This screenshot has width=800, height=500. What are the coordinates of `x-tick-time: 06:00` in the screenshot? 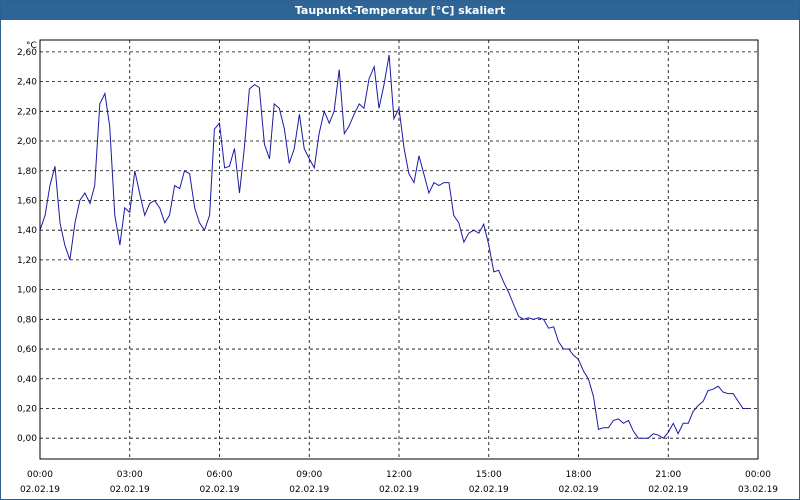 It's located at (220, 475).